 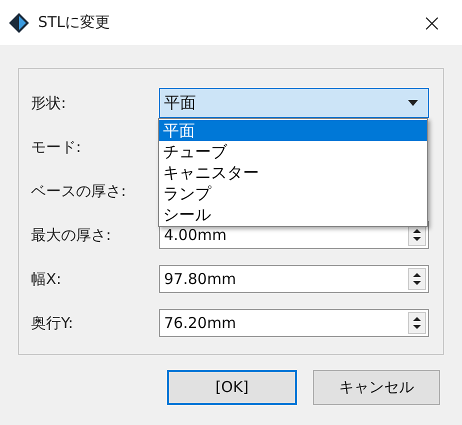 I want to click on field-label: 奥行Y:, so click(x=52, y=323).